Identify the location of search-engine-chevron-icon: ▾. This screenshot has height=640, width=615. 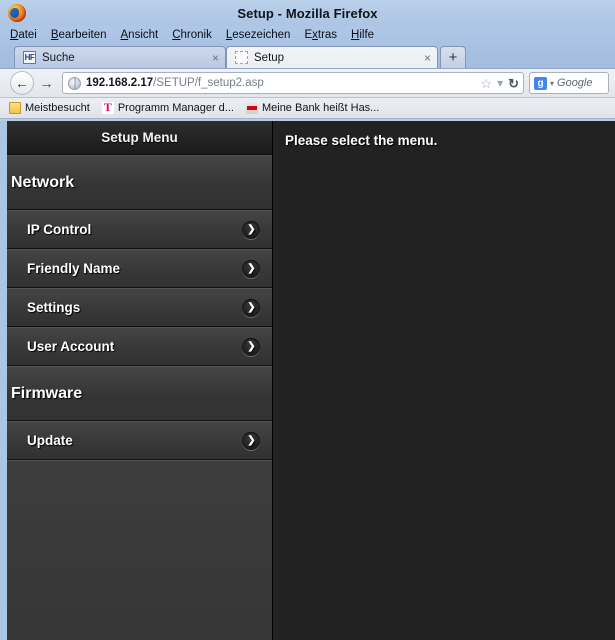
(552, 83).